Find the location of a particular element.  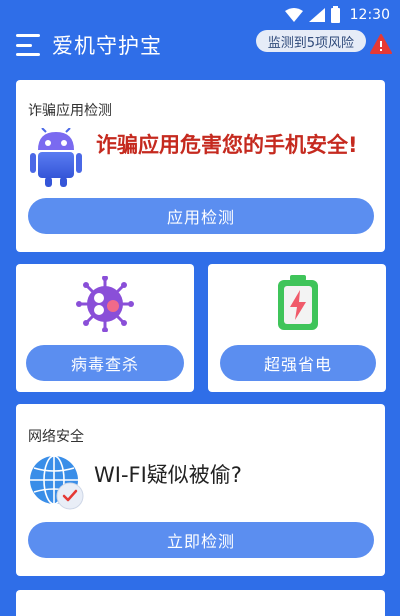

warning-icon is located at coordinates (381, 44).